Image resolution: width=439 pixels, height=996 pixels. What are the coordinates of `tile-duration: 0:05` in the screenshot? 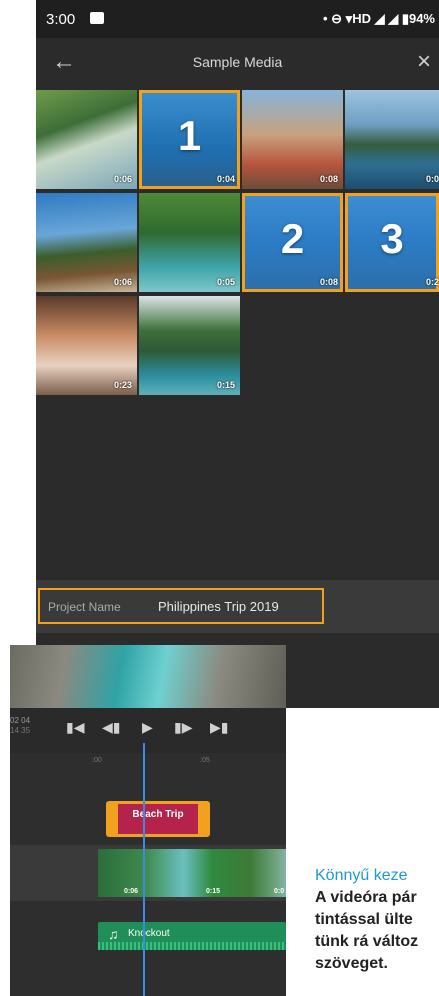 It's located at (225, 282).